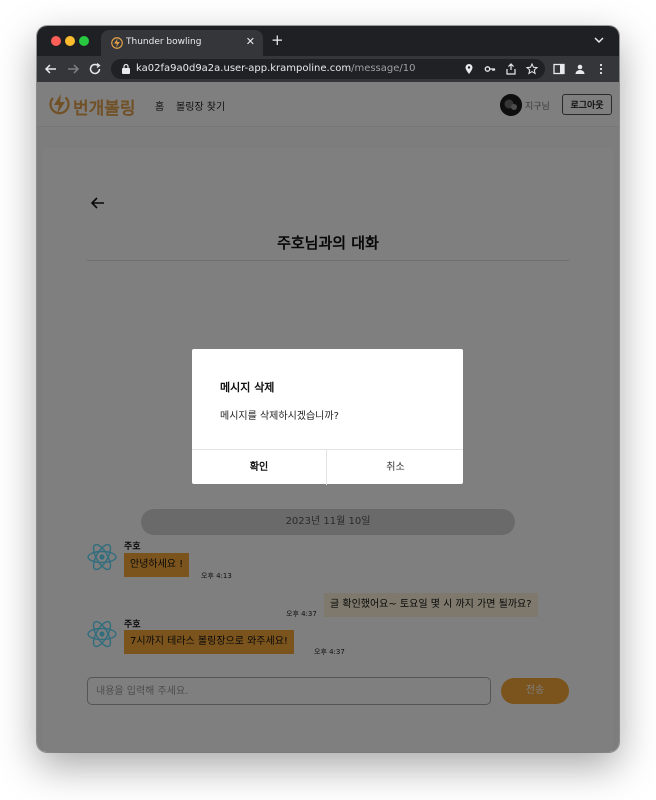  Describe the element at coordinates (51, 69) in the screenshot. I see `back-nav-icon` at that location.